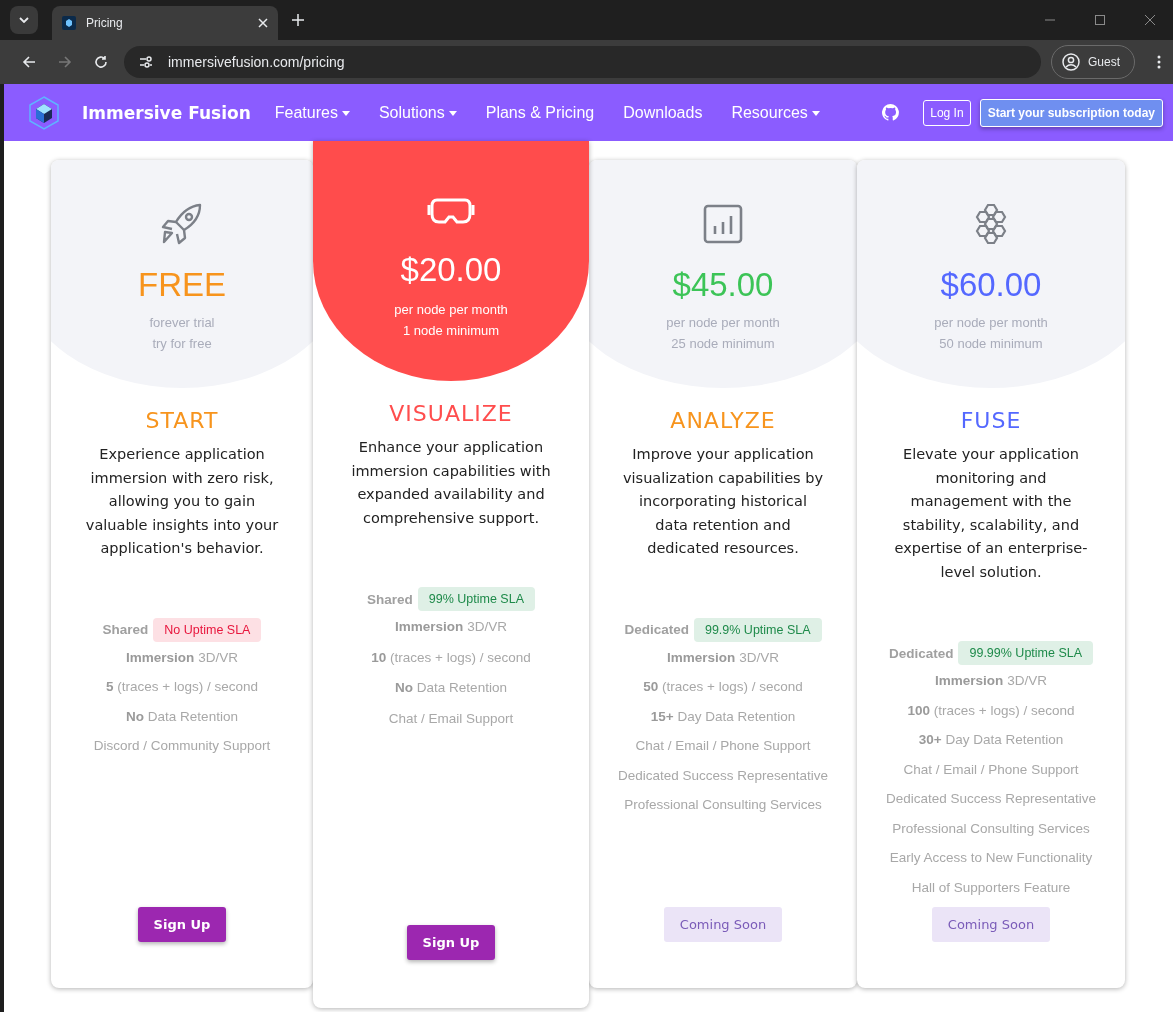 The width and height of the screenshot is (1173, 1012). What do you see at coordinates (723, 420) in the screenshot?
I see `plan-name: ANALYZE` at bounding box center [723, 420].